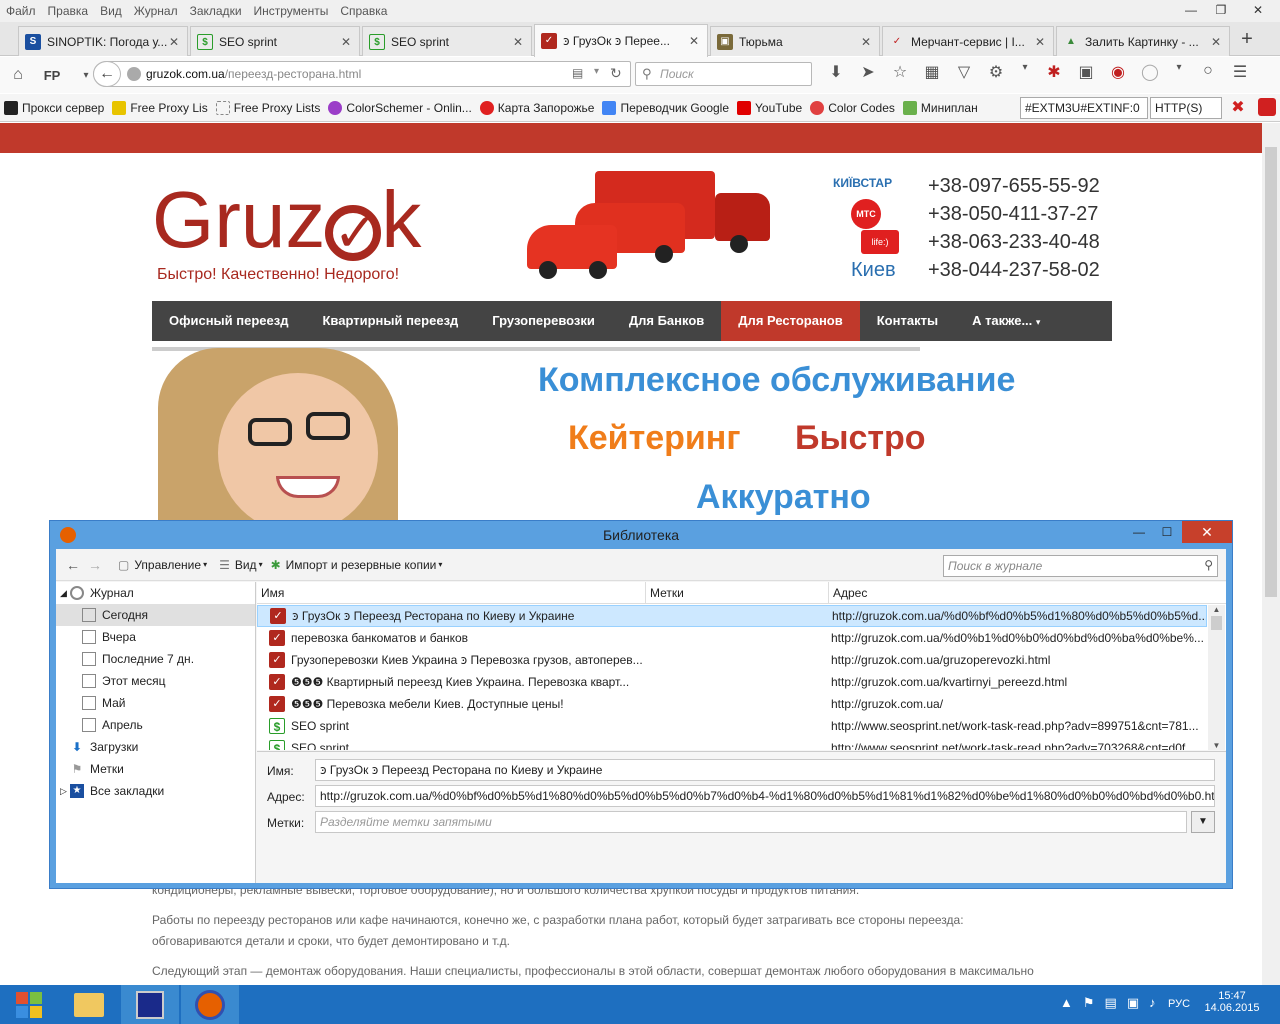 This screenshot has width=1280, height=1024. I want to click on flag-icon: ⚑, so click(1089, 1003).